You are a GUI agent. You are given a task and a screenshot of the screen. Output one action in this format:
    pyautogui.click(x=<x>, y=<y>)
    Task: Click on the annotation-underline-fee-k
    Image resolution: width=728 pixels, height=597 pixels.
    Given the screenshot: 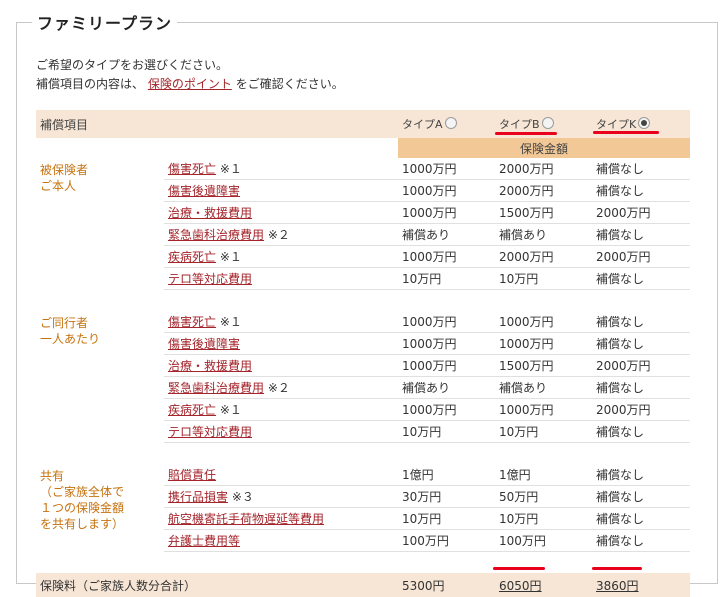 What is the action you would take?
    pyautogui.click(x=617, y=568)
    